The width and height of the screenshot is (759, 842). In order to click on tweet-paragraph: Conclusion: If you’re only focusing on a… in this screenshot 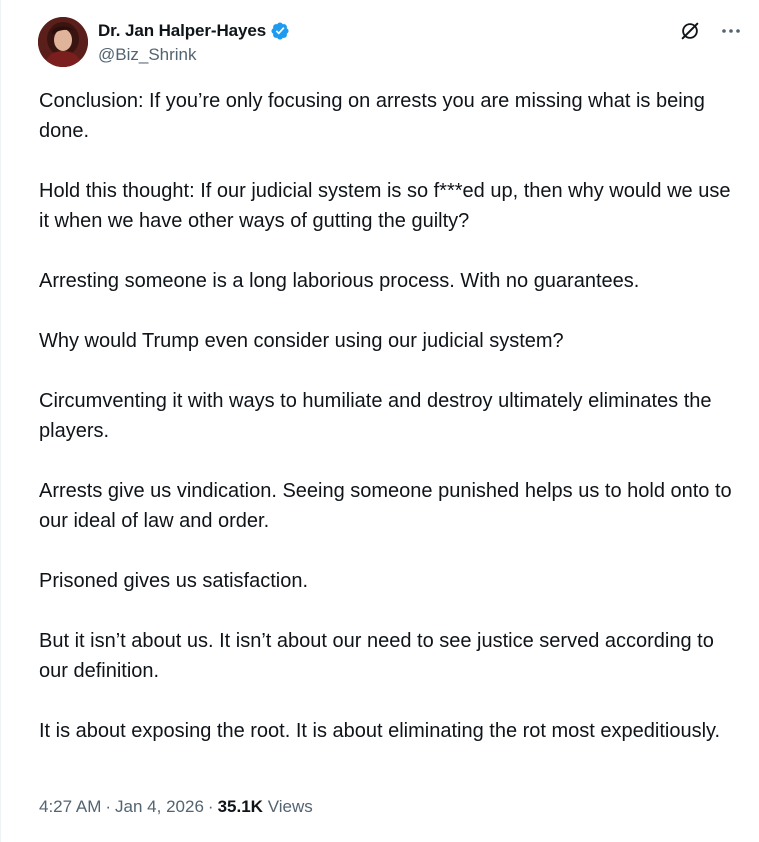, I will do `click(375, 116)`.